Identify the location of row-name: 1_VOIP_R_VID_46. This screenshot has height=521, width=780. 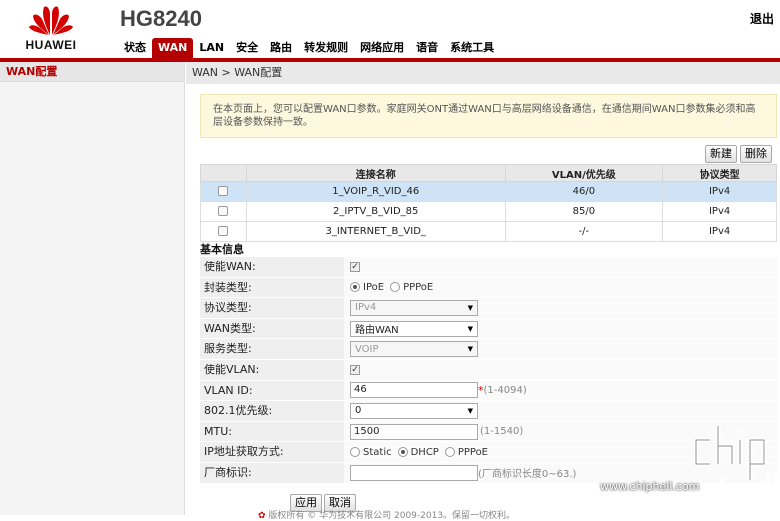
(375, 191).